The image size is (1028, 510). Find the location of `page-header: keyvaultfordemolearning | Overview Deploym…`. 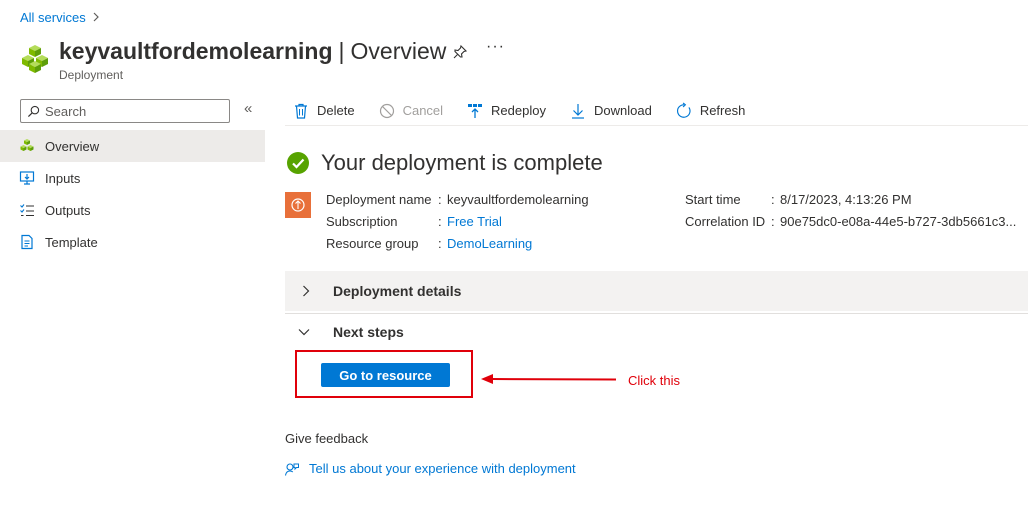

page-header: keyvaultfordemolearning | Overview Deploym… is located at coordinates (233, 59).